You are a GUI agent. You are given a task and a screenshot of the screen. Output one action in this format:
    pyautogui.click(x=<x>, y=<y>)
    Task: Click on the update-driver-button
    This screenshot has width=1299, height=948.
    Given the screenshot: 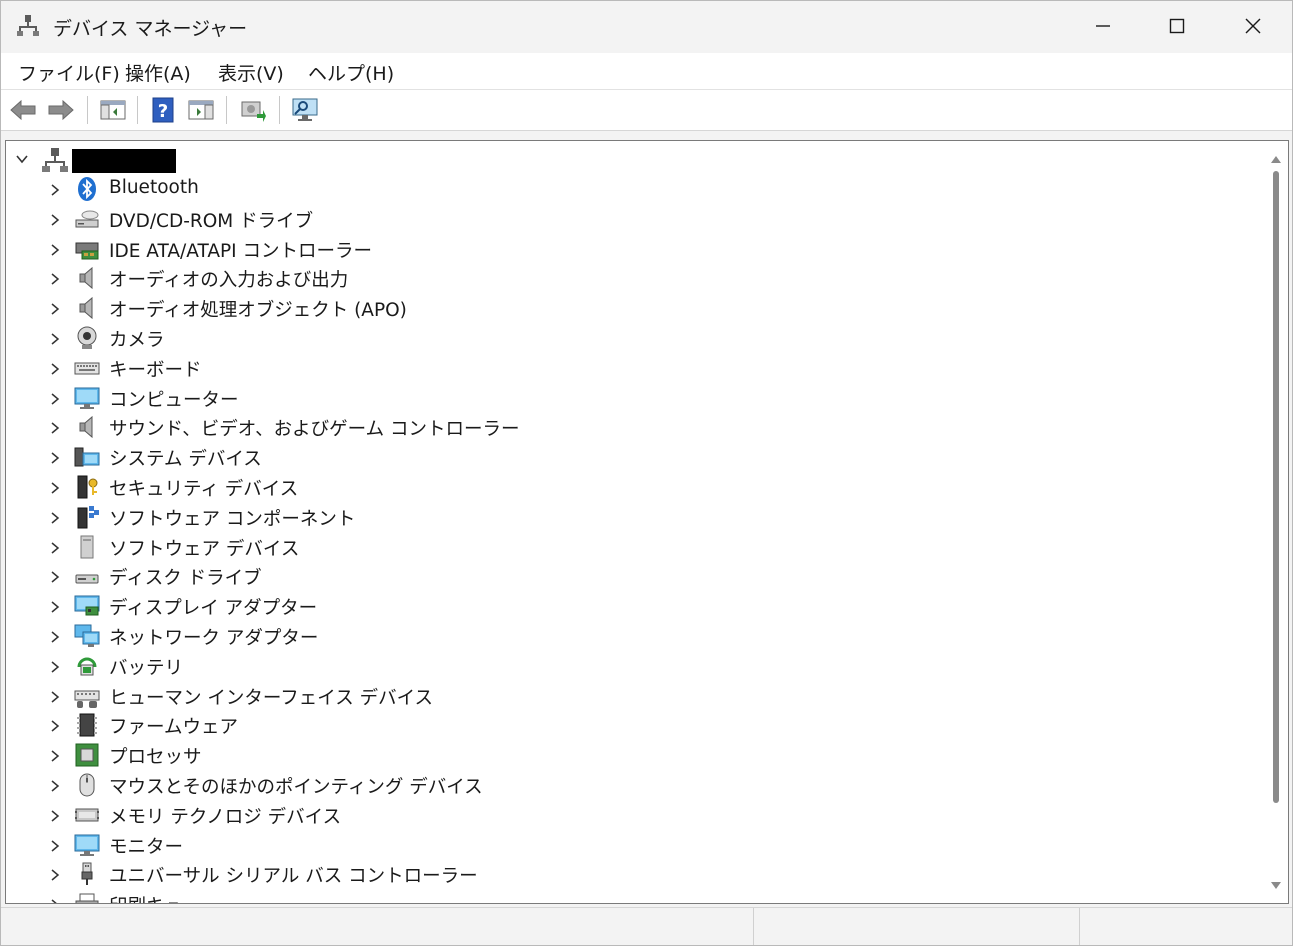 What is the action you would take?
    pyautogui.click(x=253, y=110)
    